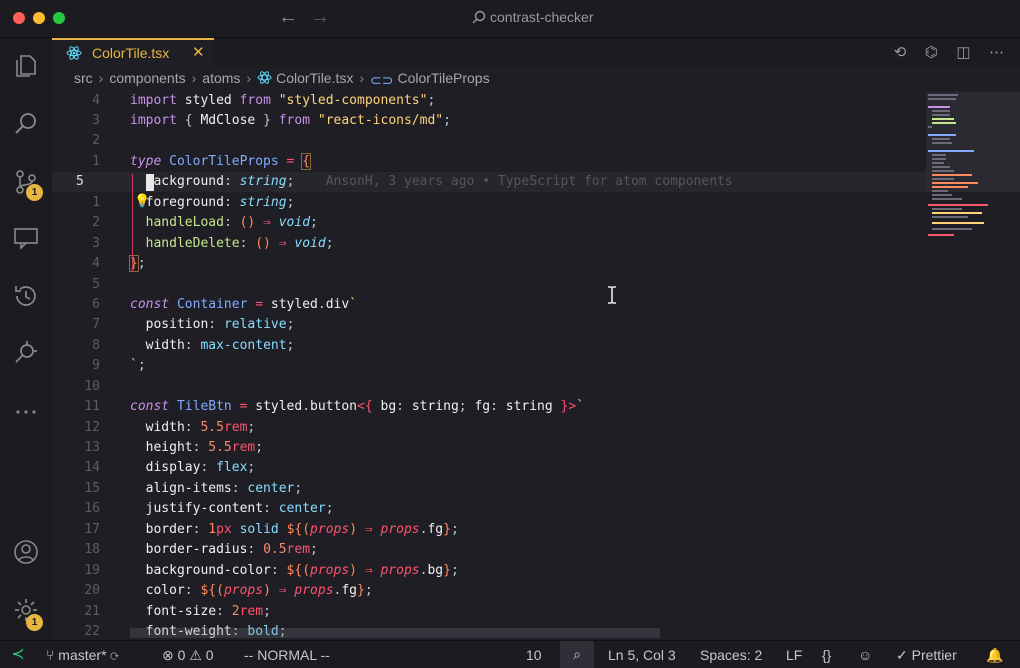 The image size is (1020, 668). What do you see at coordinates (963, 52) in the screenshot?
I see `split-editor-icon: ◫` at bounding box center [963, 52].